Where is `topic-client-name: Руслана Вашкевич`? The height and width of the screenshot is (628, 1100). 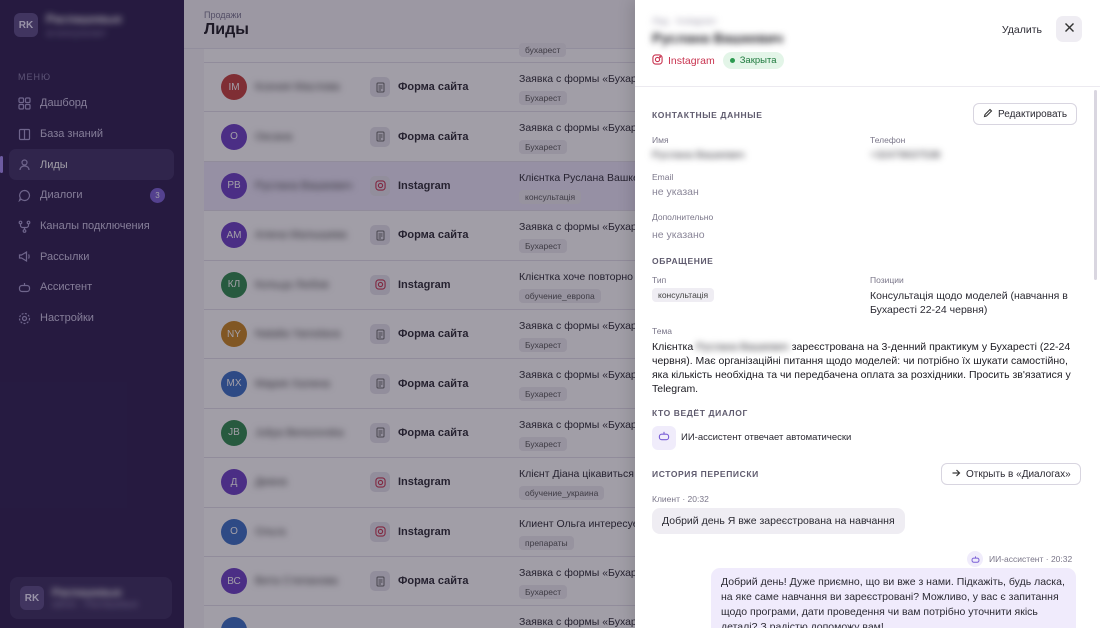 topic-client-name: Руслана Вашкевич is located at coordinates (742, 347).